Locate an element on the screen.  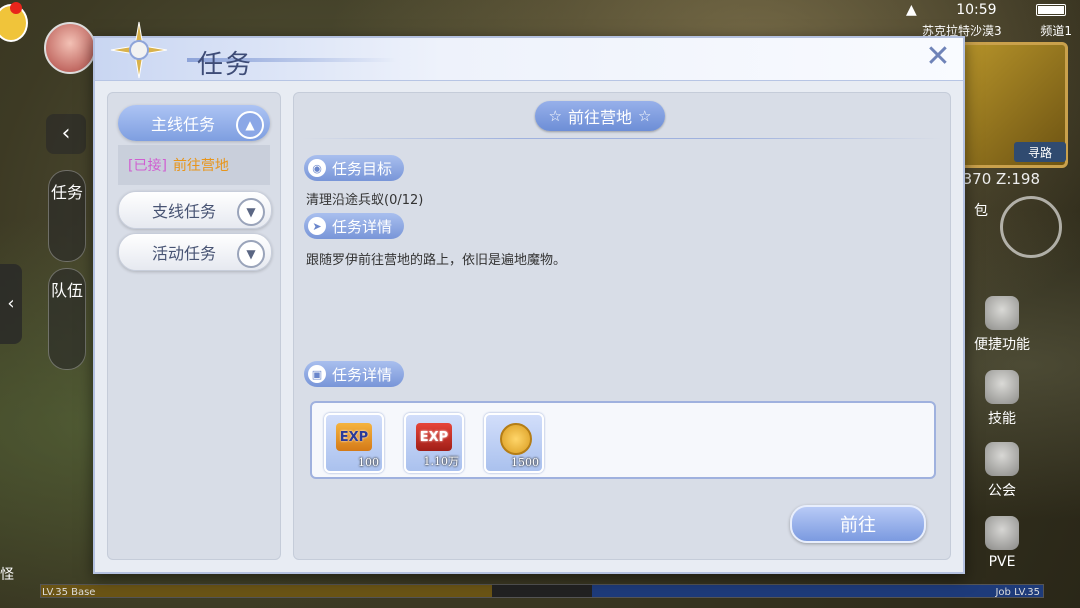
shortcut-button: 便捷功能 is located at coordinates (1002, 325).